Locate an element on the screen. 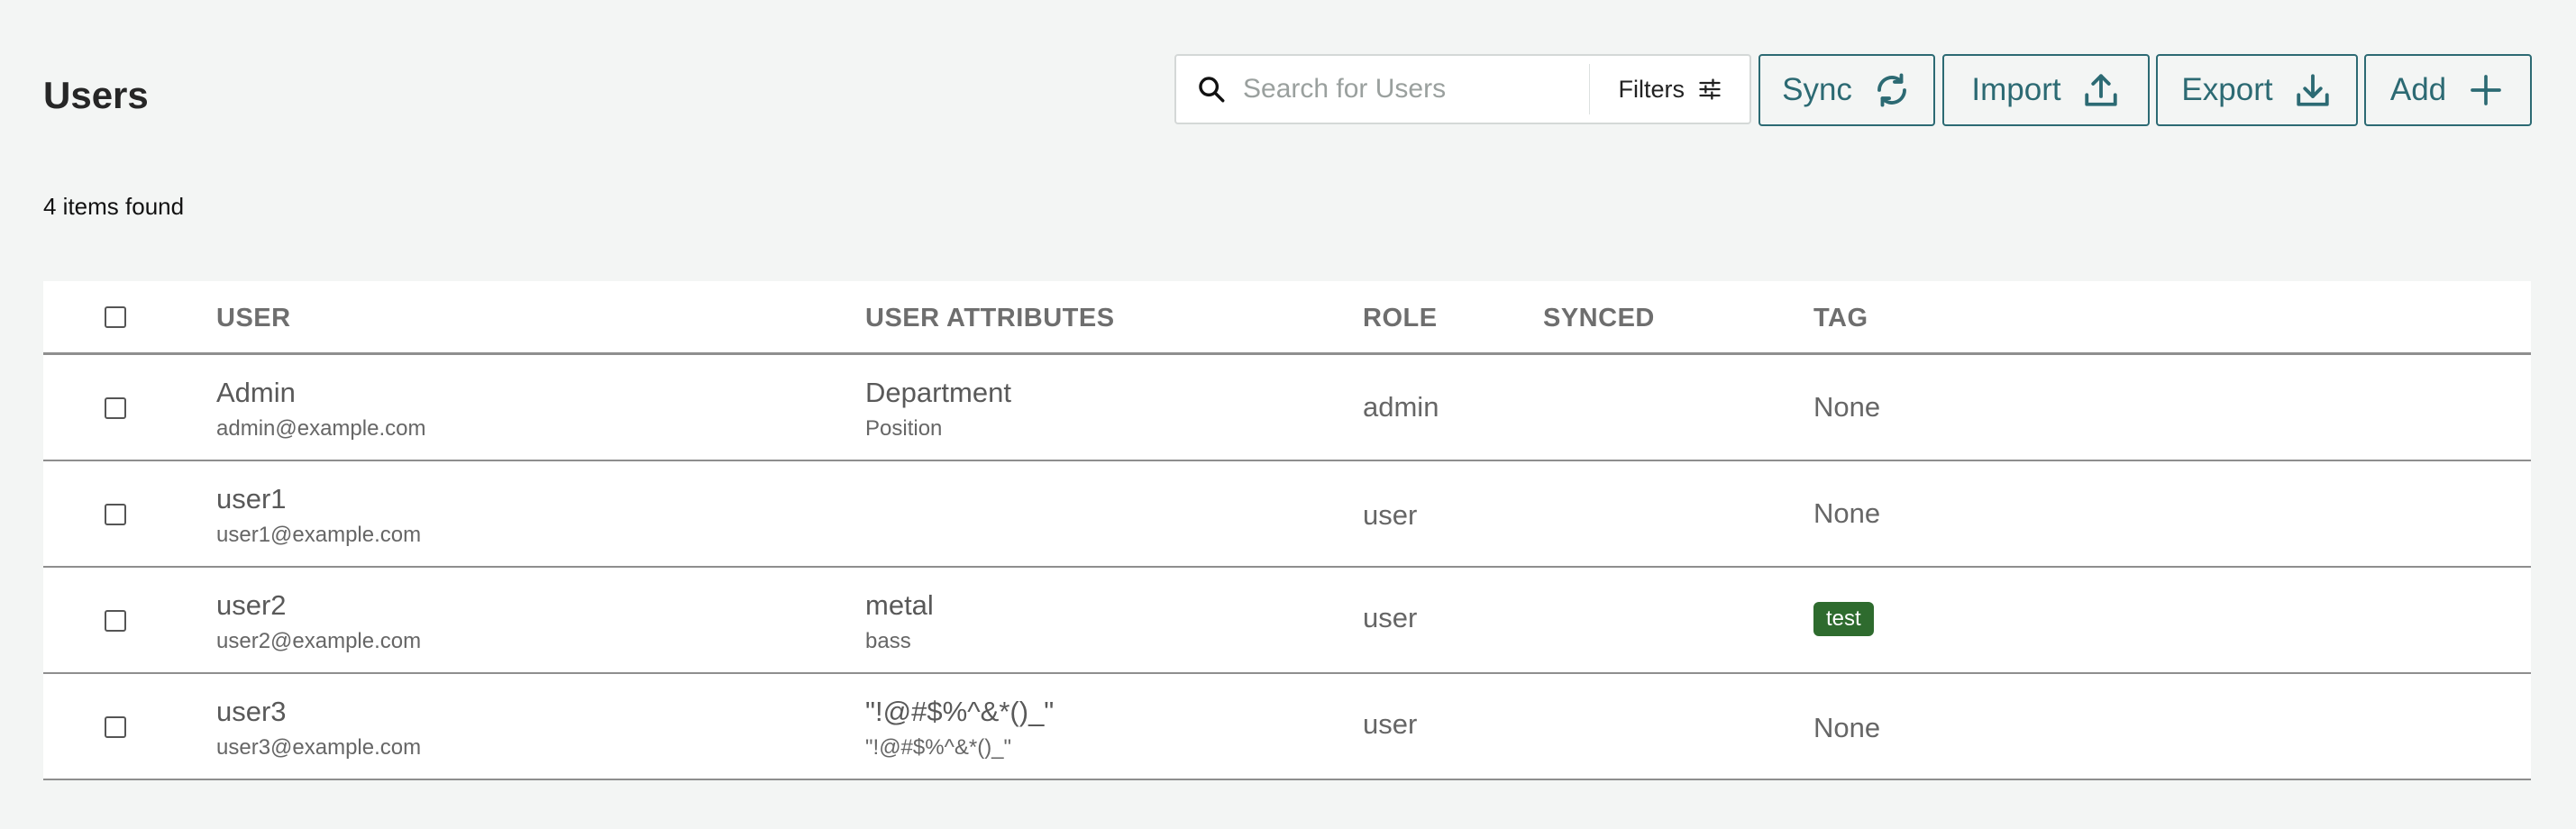 Image resolution: width=2576 pixels, height=829 pixels. user-attribute-secondary: "!@#$%^&*()_" is located at coordinates (939, 747).